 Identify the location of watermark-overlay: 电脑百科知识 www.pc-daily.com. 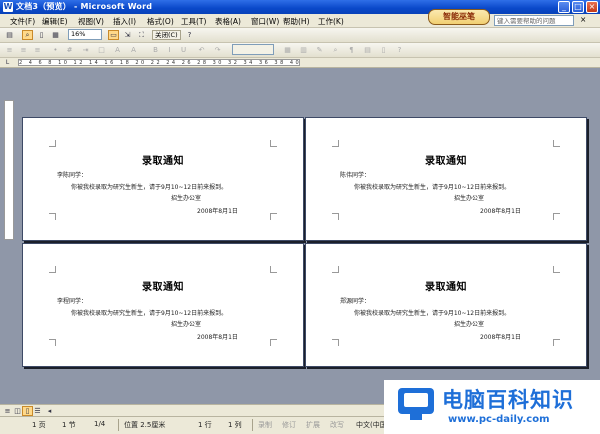
(492, 407).